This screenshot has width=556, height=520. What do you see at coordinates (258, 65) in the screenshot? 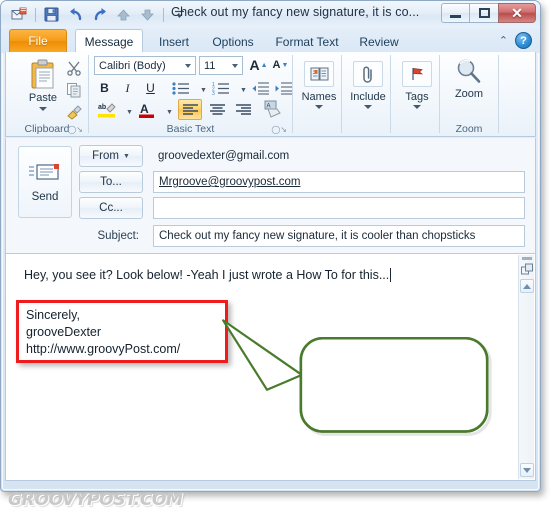
I see `grow-font-button: A ▲` at bounding box center [258, 65].